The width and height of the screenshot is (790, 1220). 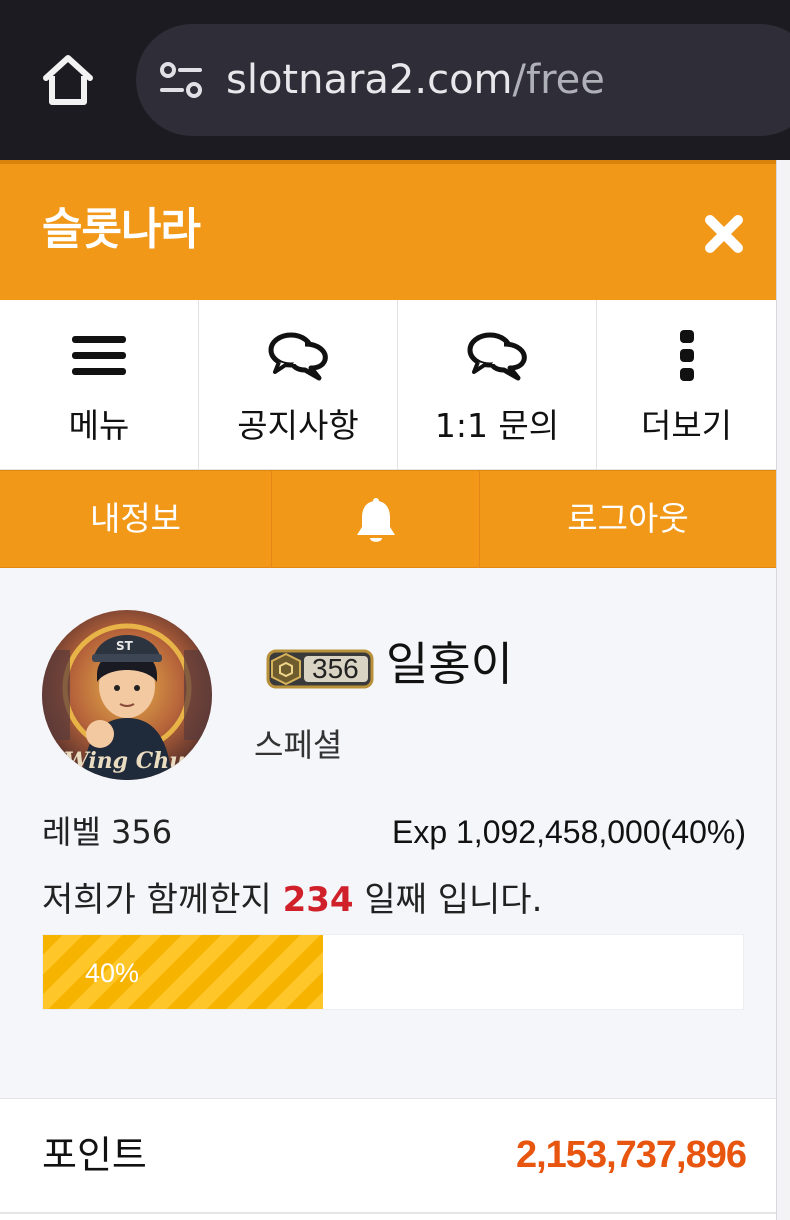 I want to click on url-domain: slotnara2.com, so click(x=369, y=80).